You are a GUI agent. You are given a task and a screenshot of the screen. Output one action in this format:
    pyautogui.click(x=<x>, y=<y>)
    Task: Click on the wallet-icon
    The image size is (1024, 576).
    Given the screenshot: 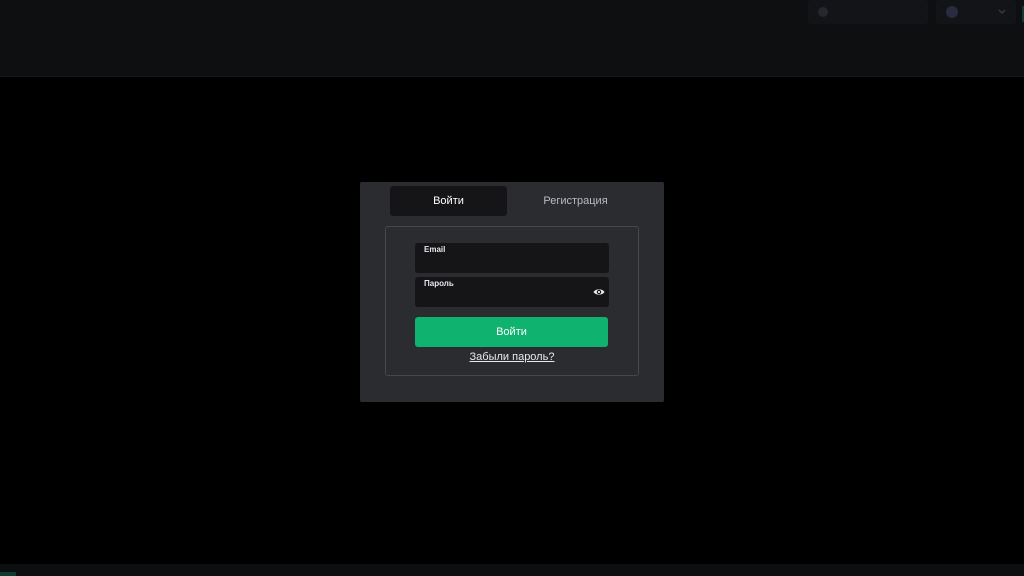 What is the action you would take?
    pyautogui.click(x=823, y=12)
    